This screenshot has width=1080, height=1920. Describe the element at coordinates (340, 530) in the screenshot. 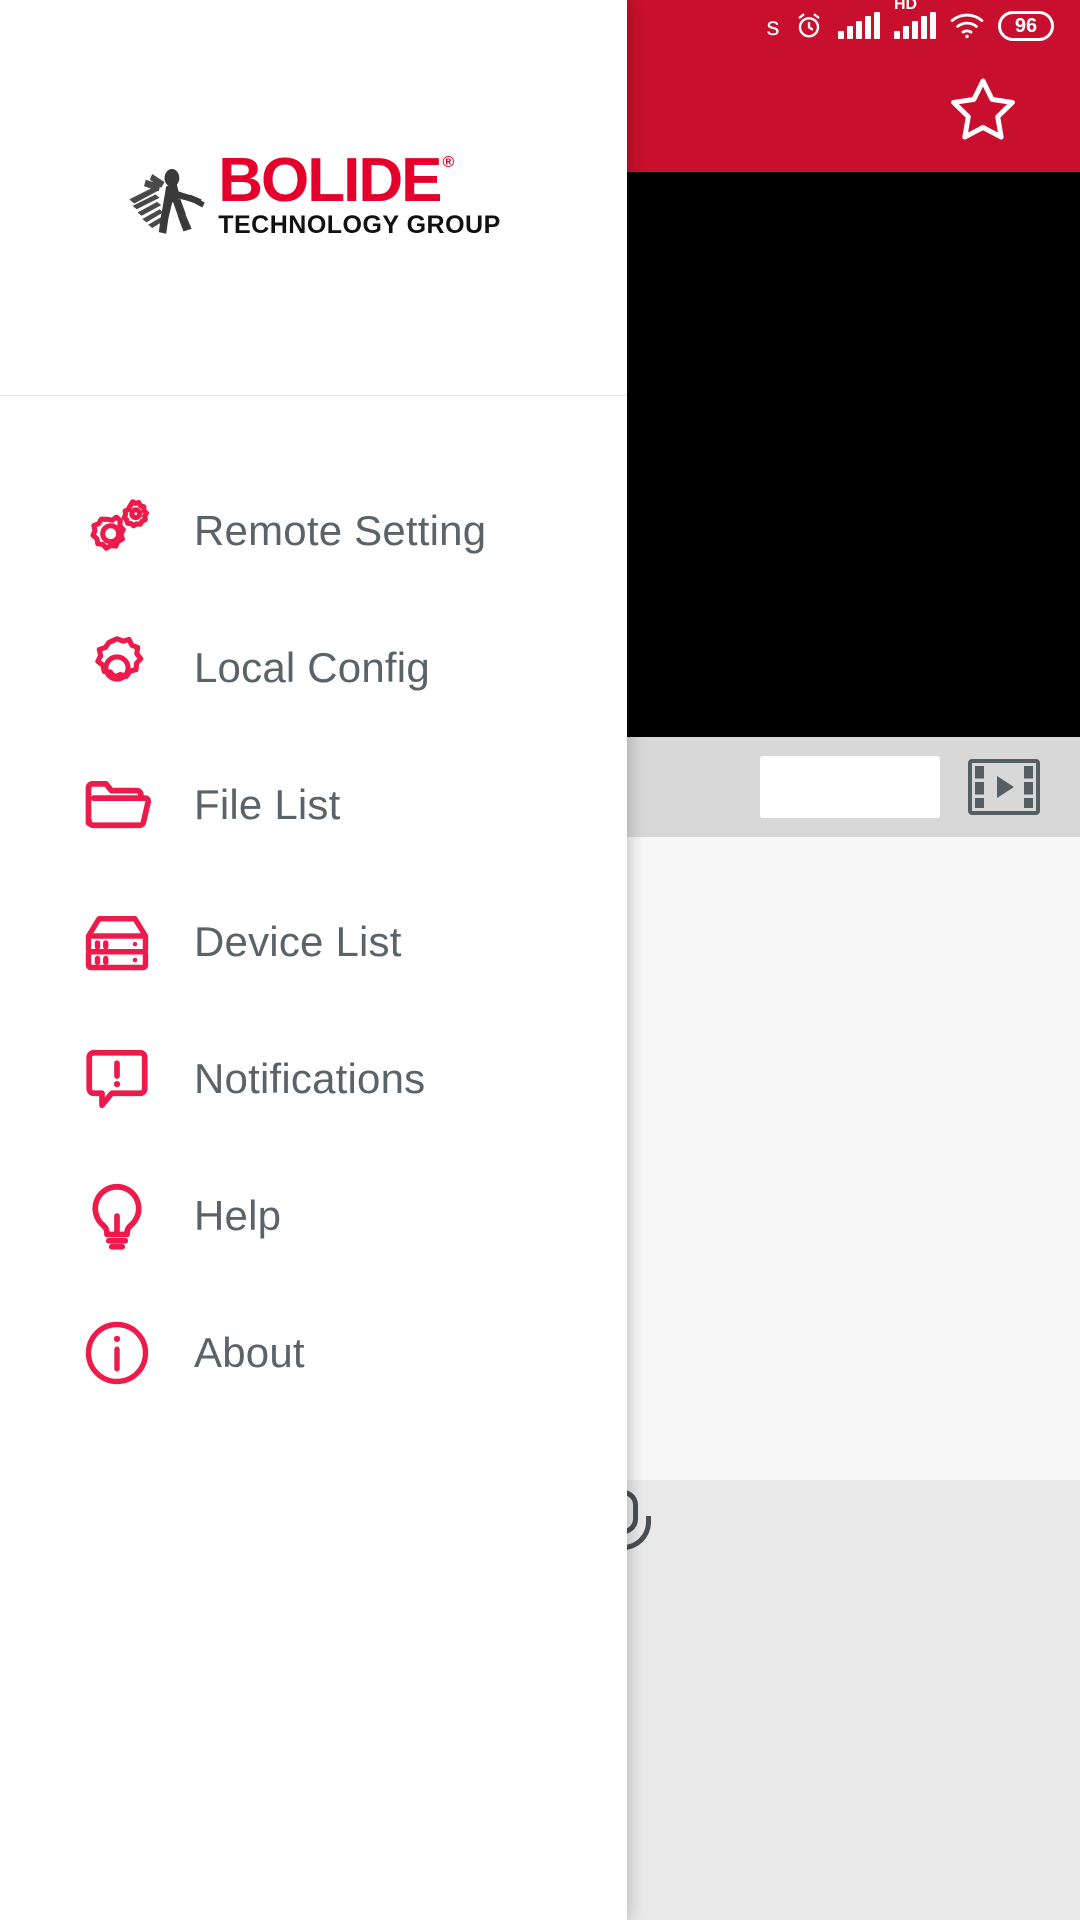

I see `menu-item-label: Remote Setting` at that location.